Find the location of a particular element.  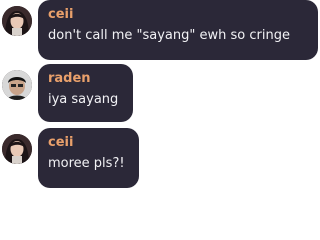

message-bubble: raden iya sayang is located at coordinates (85, 93).